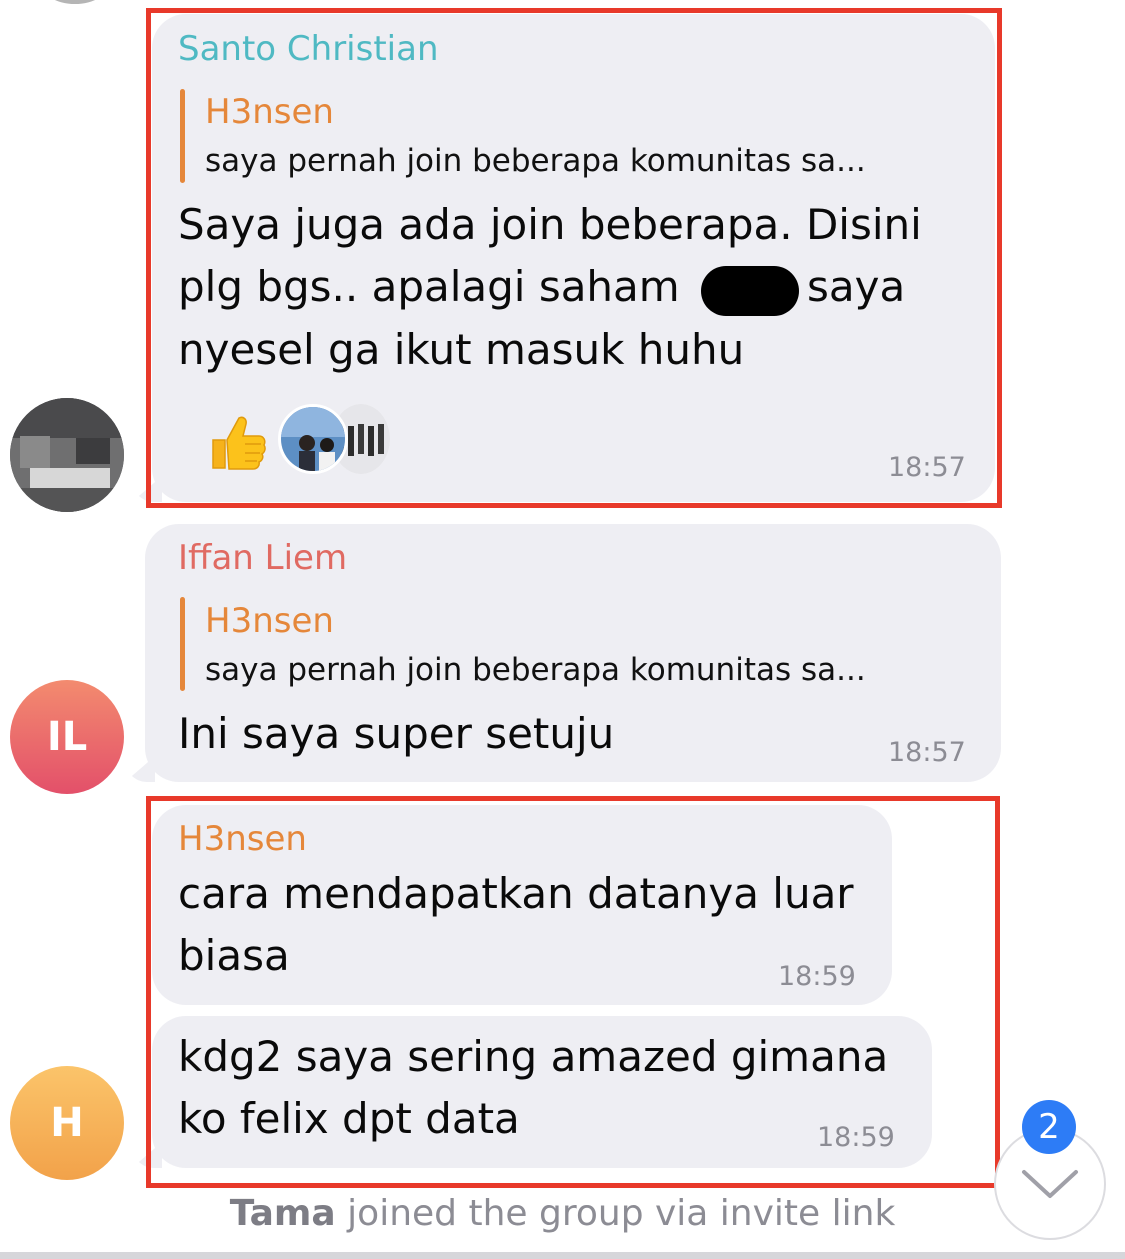  I want to click on sender-name: Santo Christian, so click(308, 49).